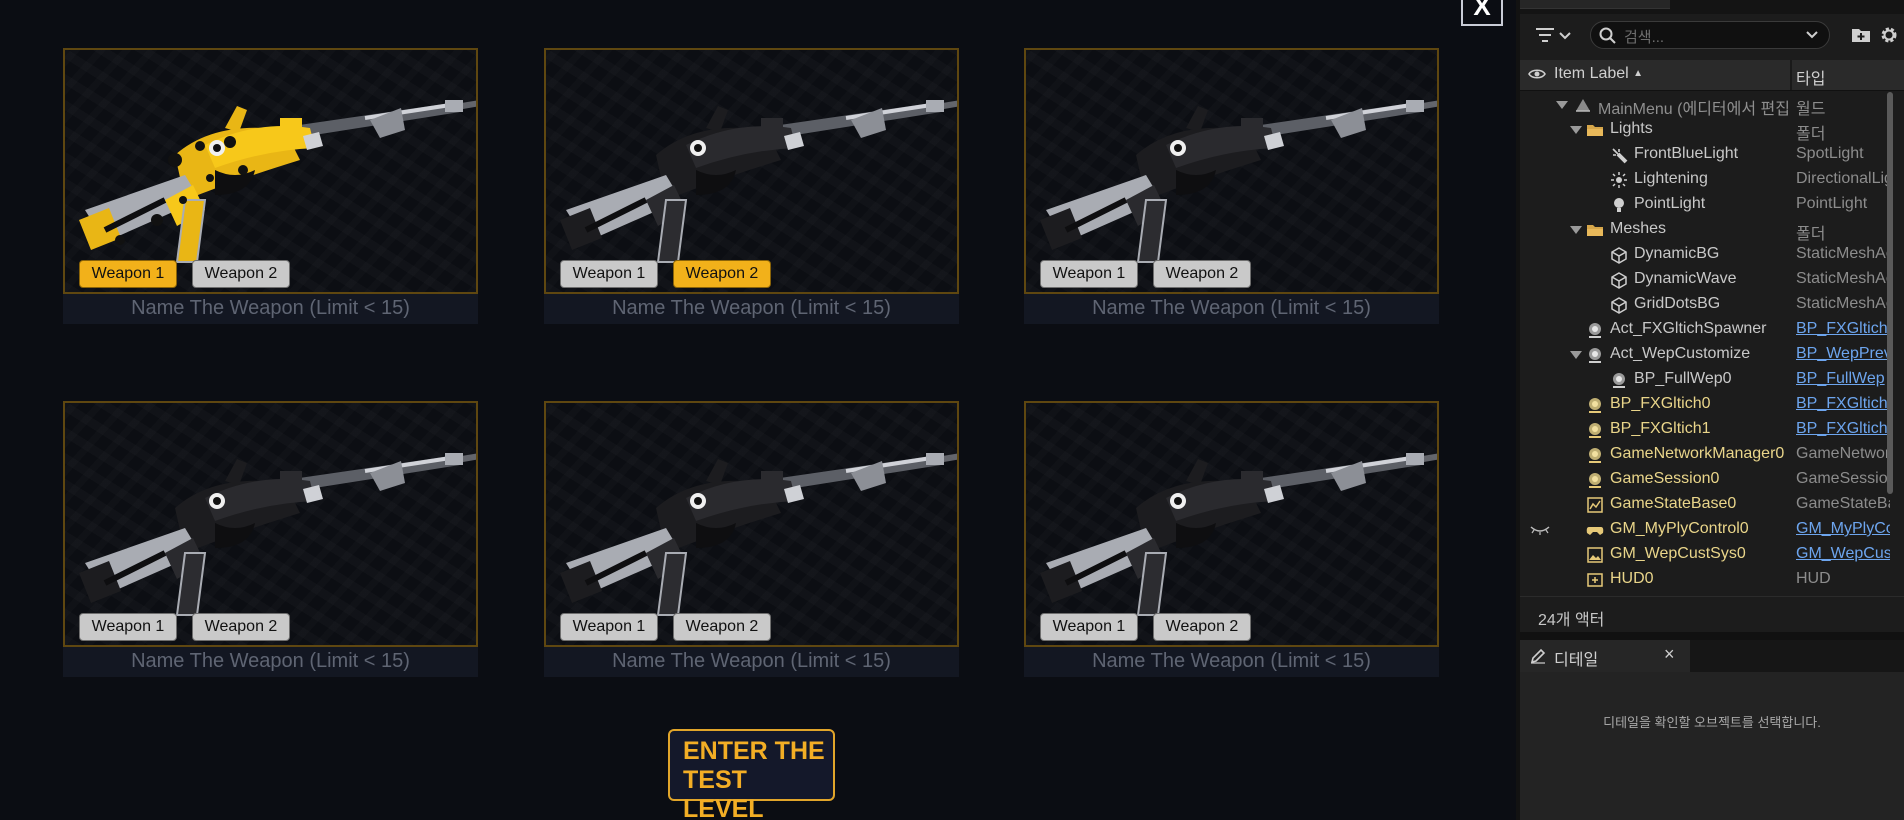 The height and width of the screenshot is (820, 1904). Describe the element at coordinates (1538, 656) in the screenshot. I see `pencil-icon` at that location.